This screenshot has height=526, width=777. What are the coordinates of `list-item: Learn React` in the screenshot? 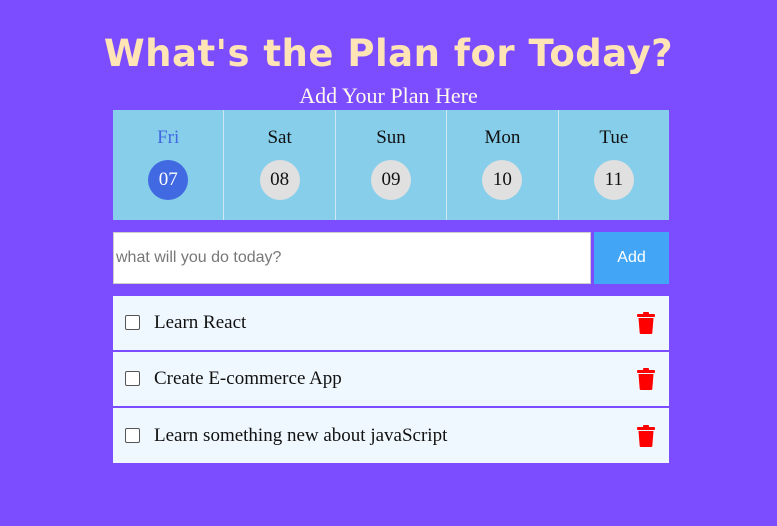 It's located at (391, 324).